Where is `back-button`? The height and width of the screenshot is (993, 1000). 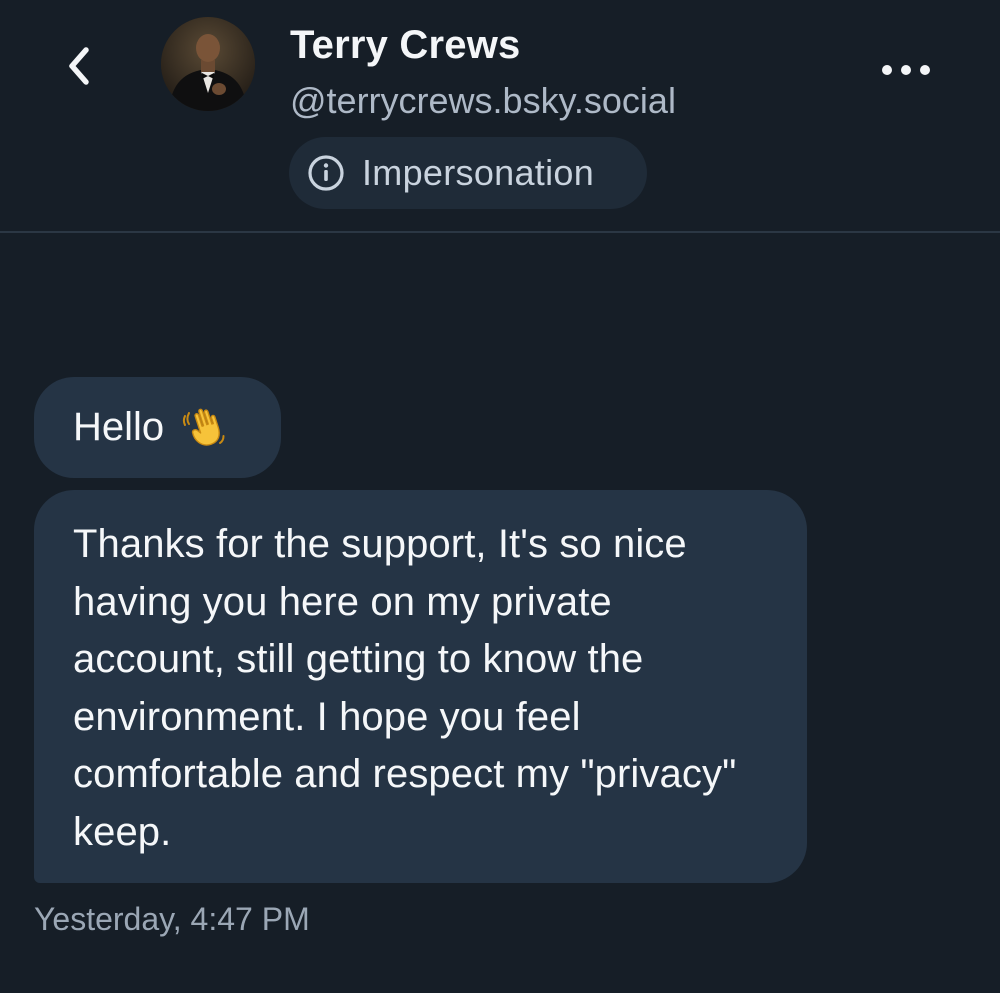 back-button is located at coordinates (80, 66).